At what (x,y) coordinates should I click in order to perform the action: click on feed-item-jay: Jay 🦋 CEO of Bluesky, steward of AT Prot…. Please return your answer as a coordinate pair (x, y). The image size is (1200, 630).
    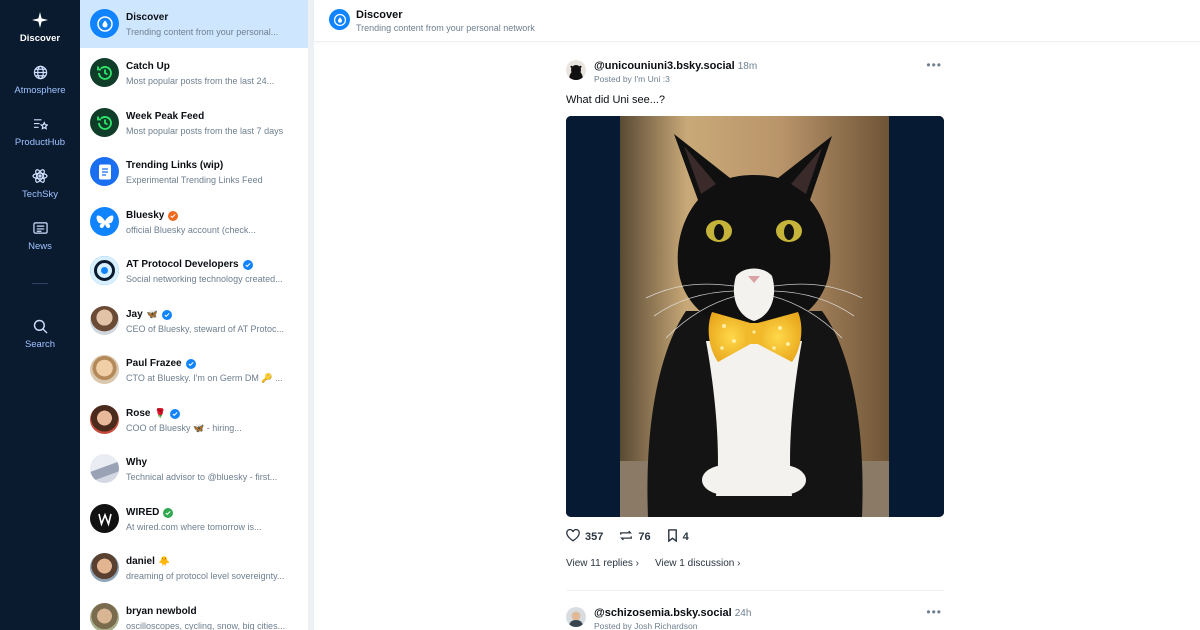
    Looking at the image, I should click on (194, 321).